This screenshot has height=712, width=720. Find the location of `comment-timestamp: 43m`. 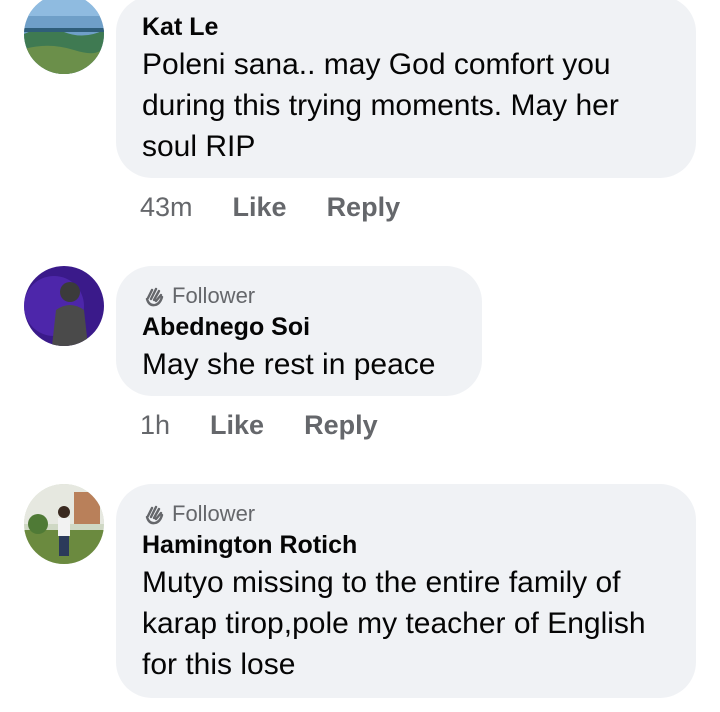

comment-timestamp: 43m is located at coordinates (166, 207).